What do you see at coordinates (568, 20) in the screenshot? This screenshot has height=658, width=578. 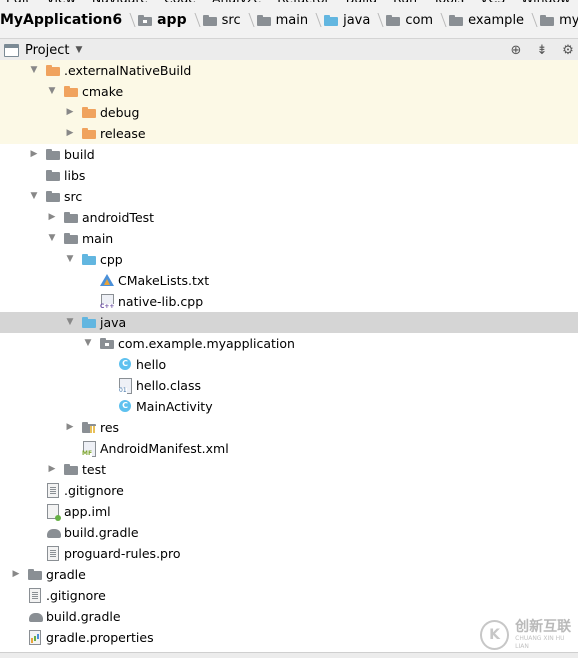 I see `breadcrumb-label: myapplication` at bounding box center [568, 20].